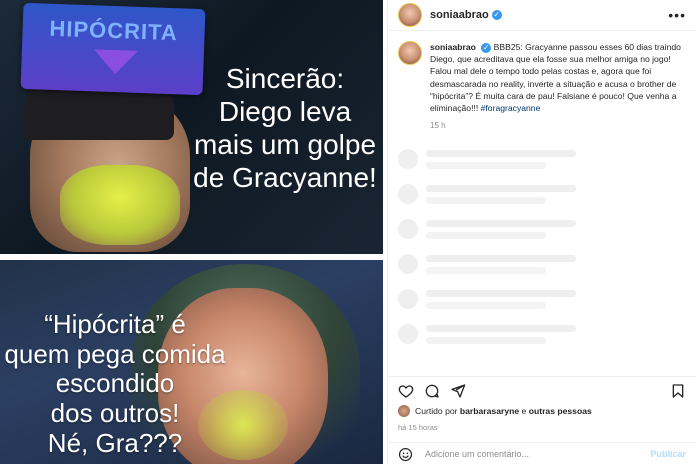  Describe the element at coordinates (678, 391) in the screenshot. I see `bookmark-icon` at that location.